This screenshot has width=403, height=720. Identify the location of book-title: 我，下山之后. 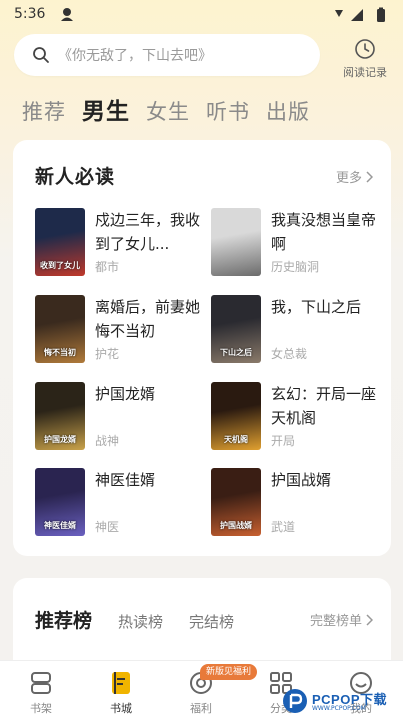
(316, 307).